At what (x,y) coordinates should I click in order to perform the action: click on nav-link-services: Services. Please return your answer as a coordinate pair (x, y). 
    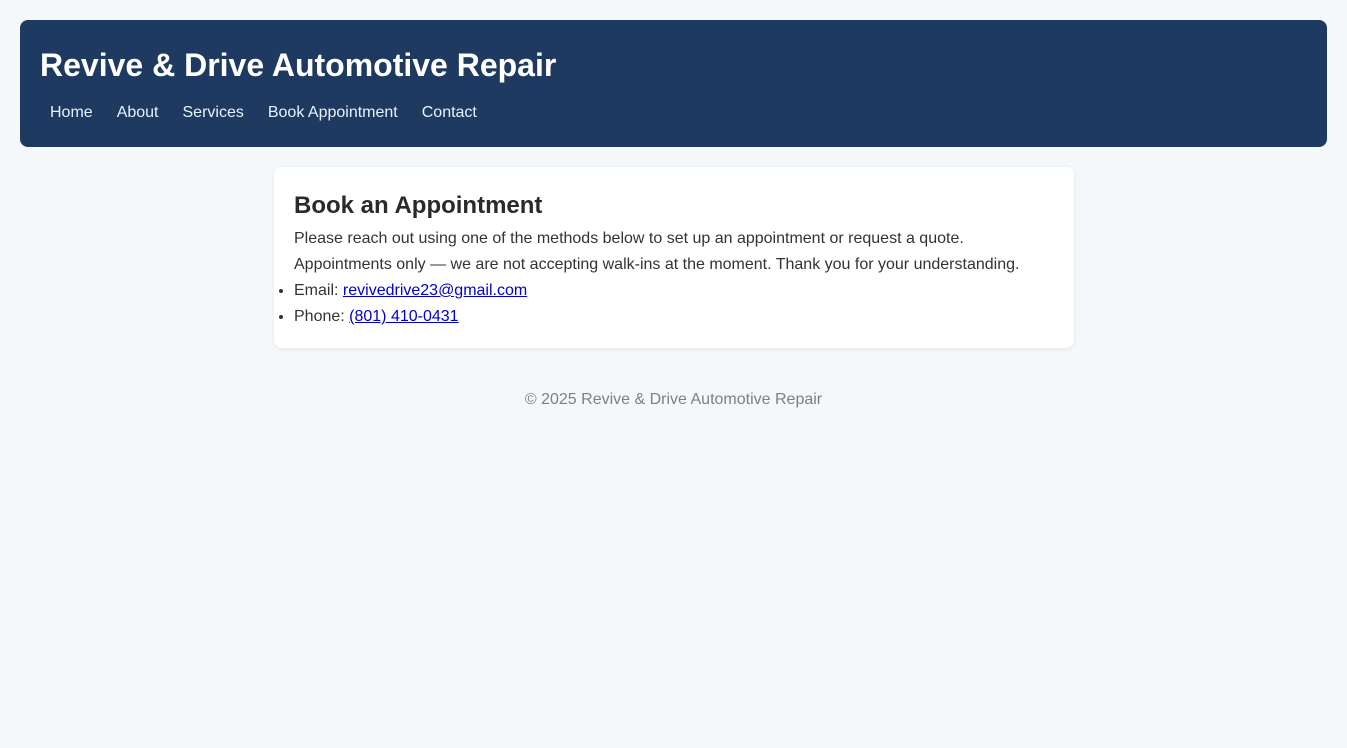
    Looking at the image, I should click on (213, 113).